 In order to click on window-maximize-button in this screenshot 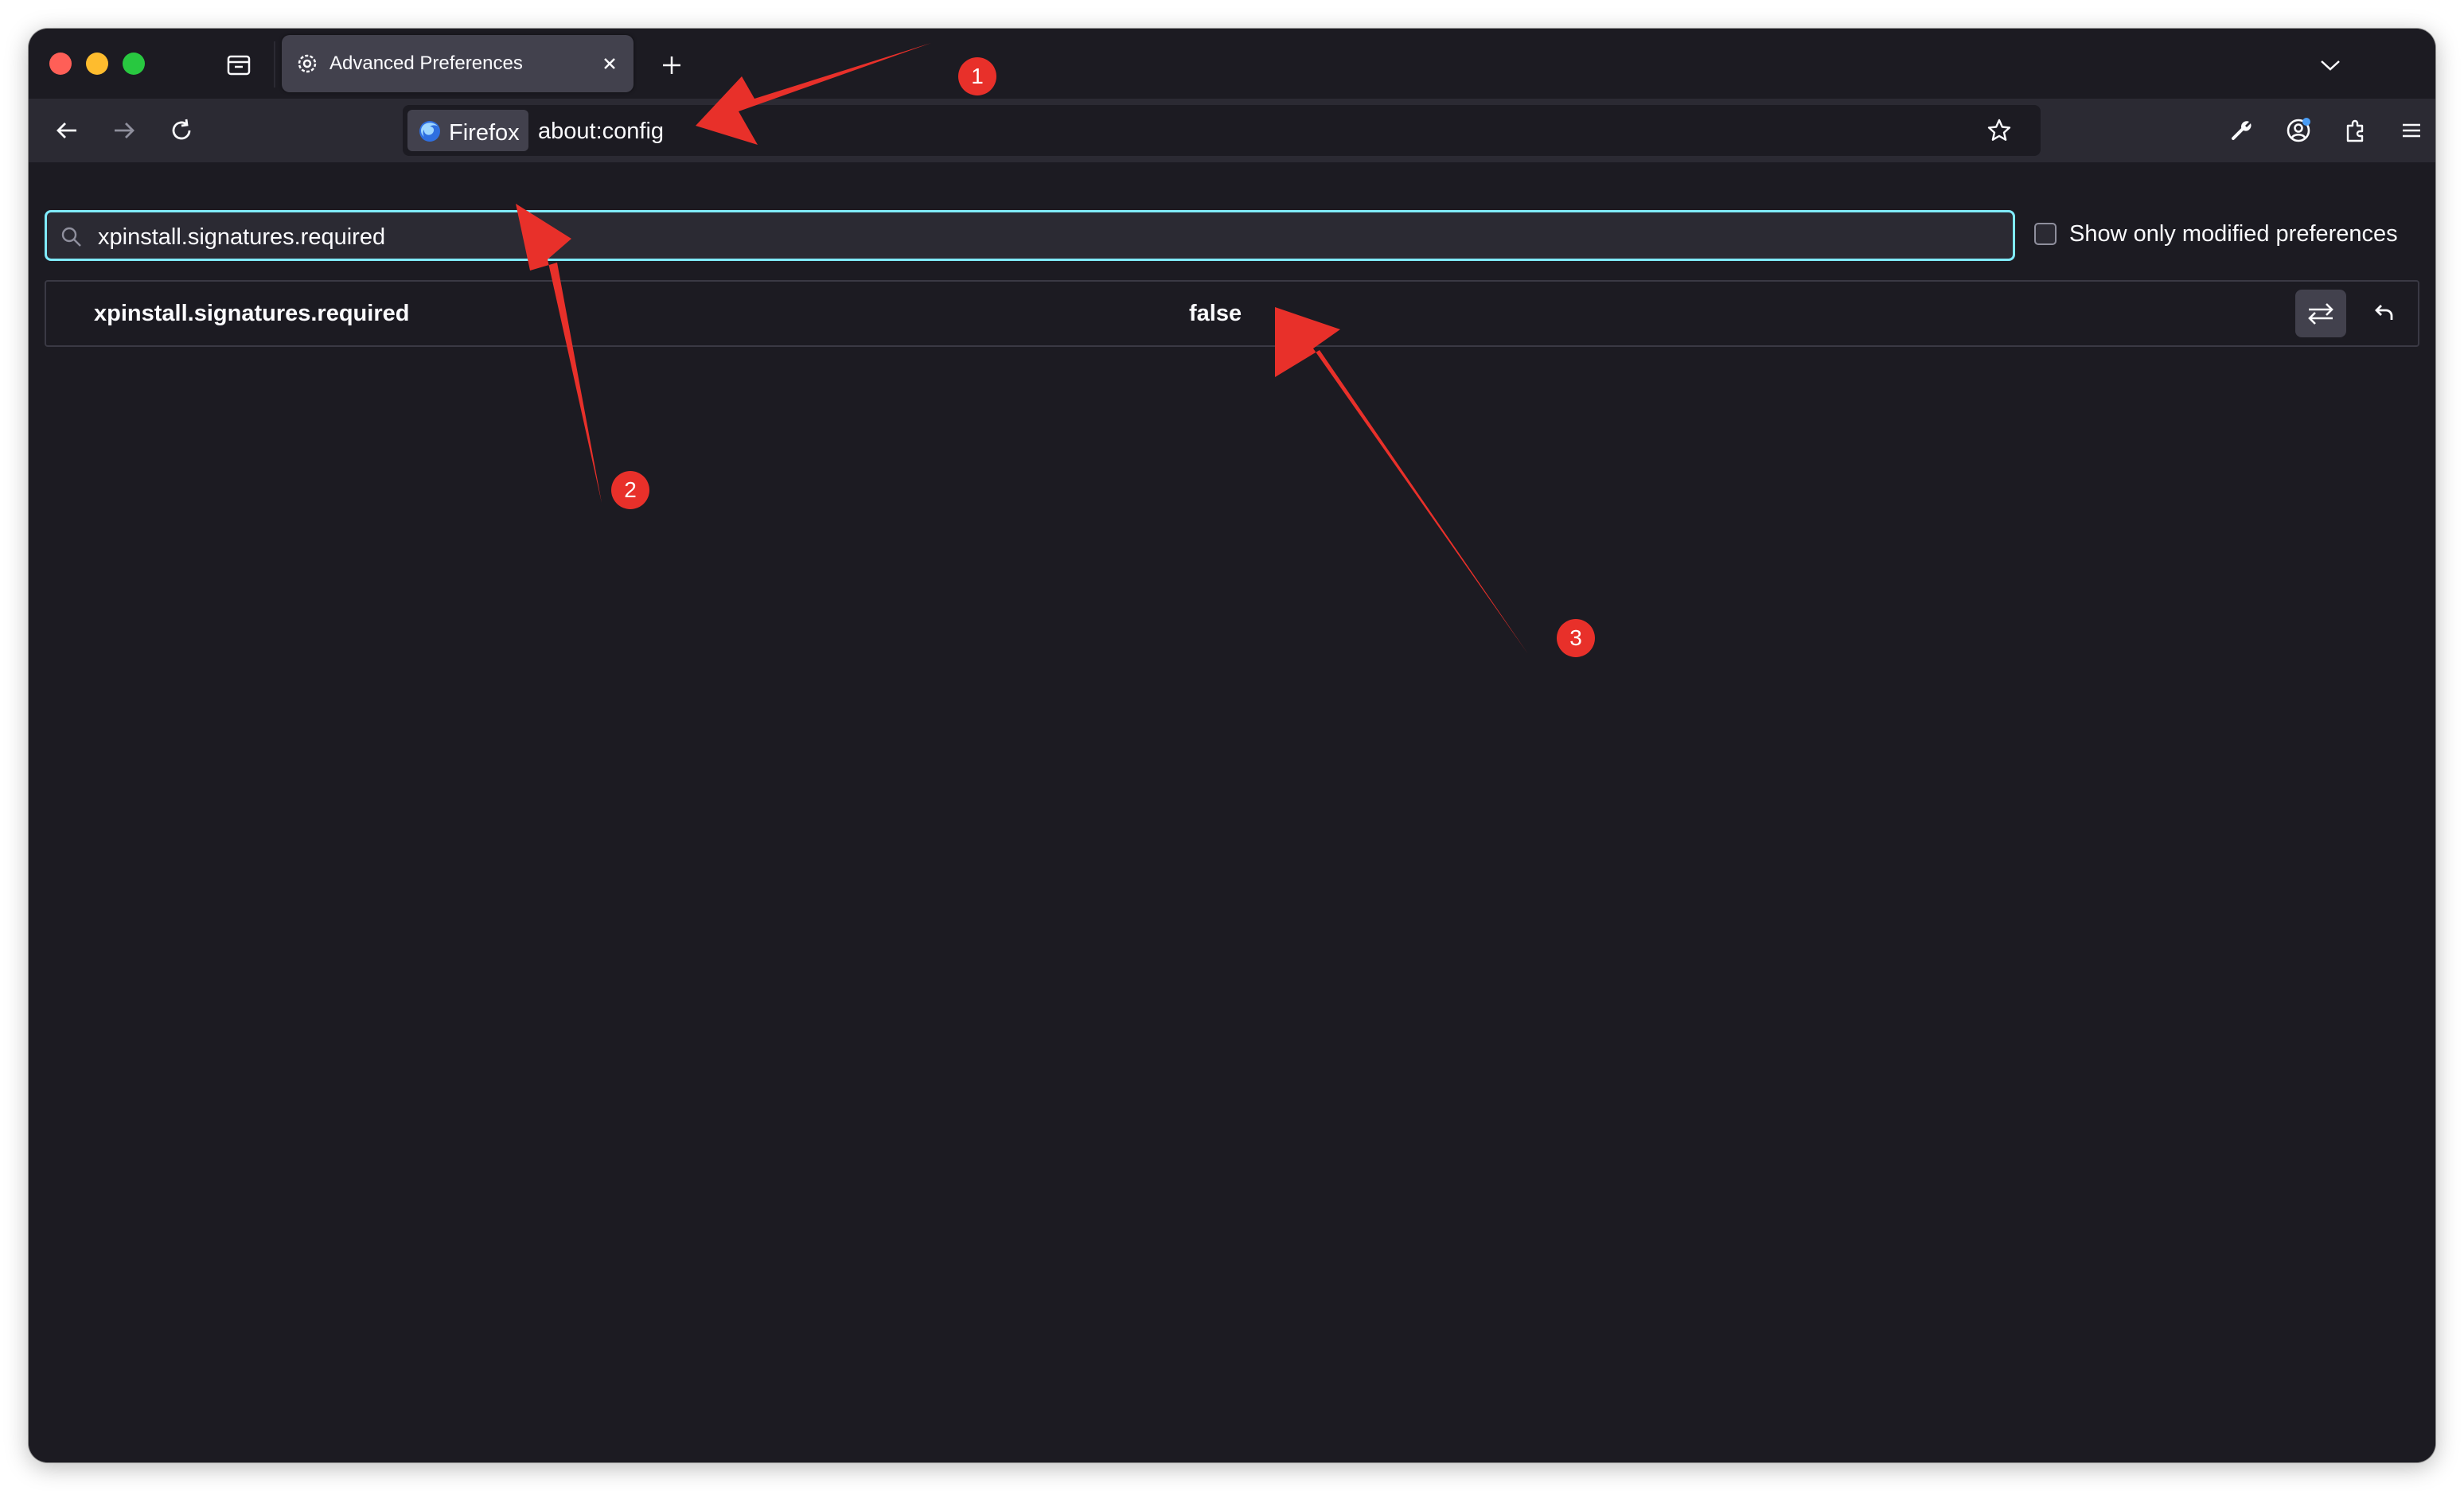, I will do `click(134, 64)`.